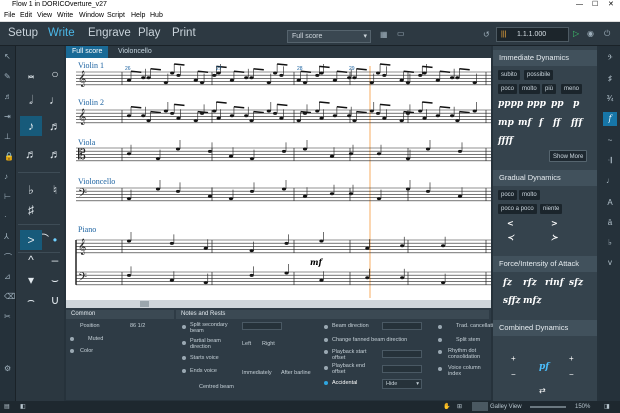 Image resolution: width=620 pixels, height=413 pixels. What do you see at coordinates (9, 16) in the screenshot?
I see `menu-file: File` at bounding box center [9, 16].